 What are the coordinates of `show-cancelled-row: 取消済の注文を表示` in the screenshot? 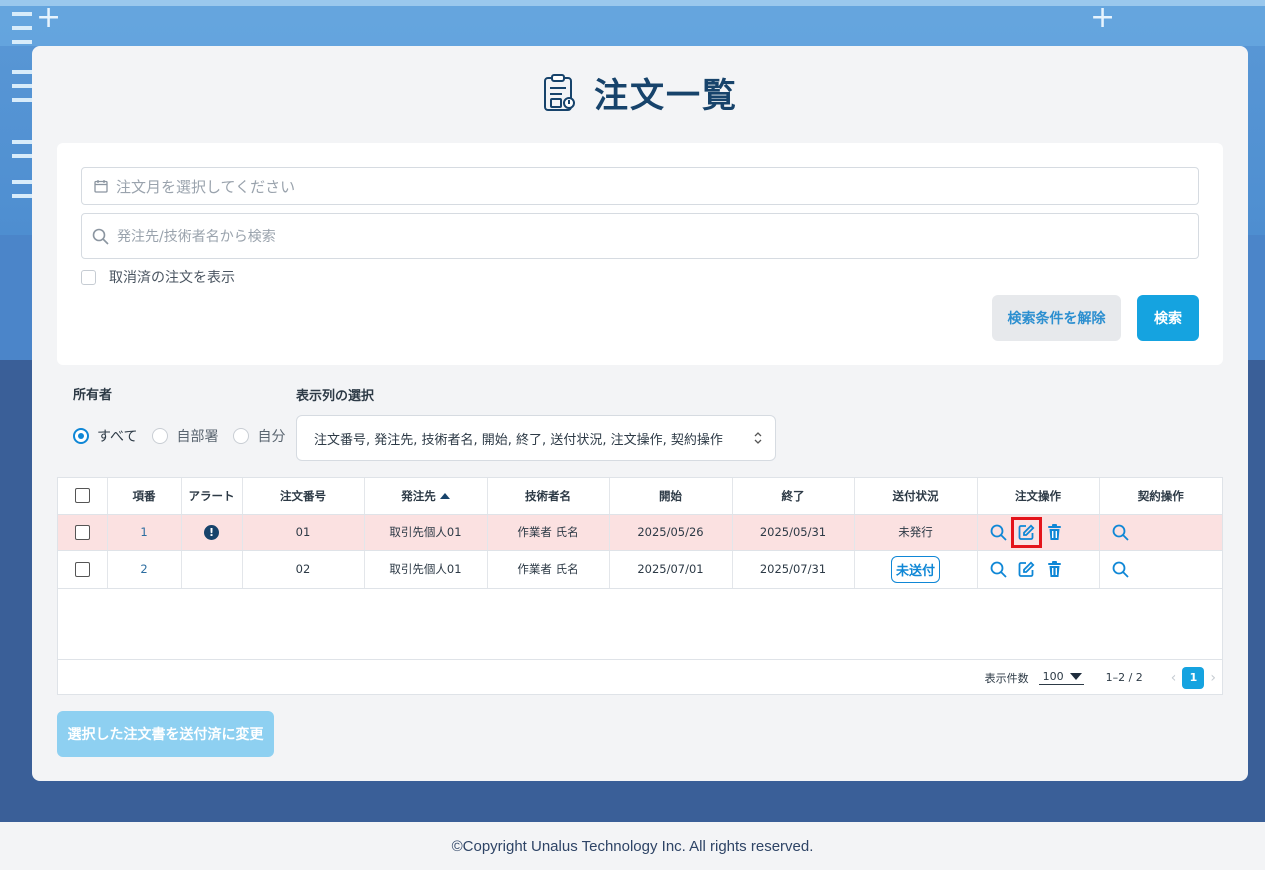 It's located at (158, 277).